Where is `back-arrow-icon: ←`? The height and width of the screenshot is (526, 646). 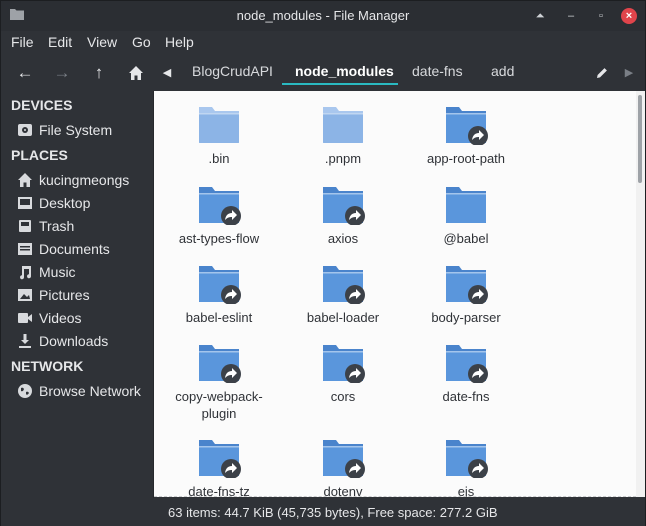 back-arrow-icon: ← is located at coordinates (25, 73).